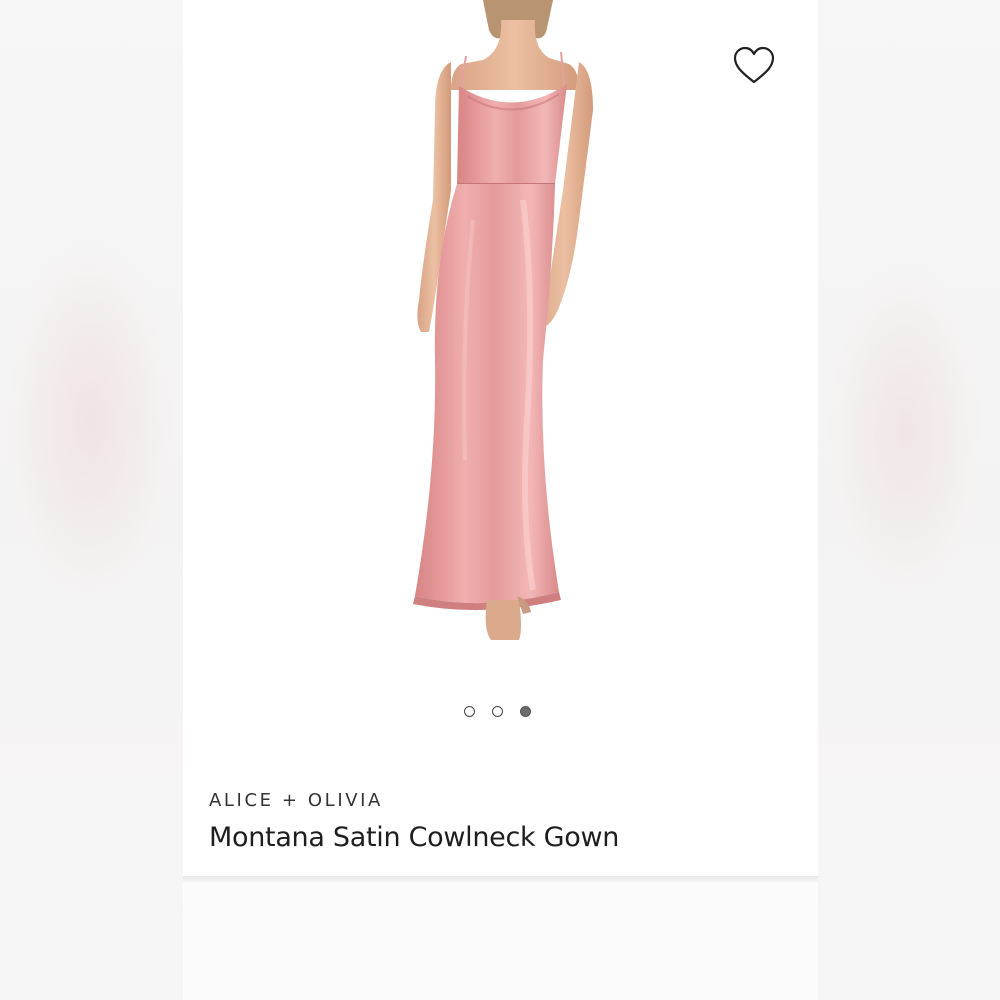 This screenshot has height=1000, width=1000. What do you see at coordinates (296, 800) in the screenshot?
I see `product-brand: ALICE + OLIVIA` at bounding box center [296, 800].